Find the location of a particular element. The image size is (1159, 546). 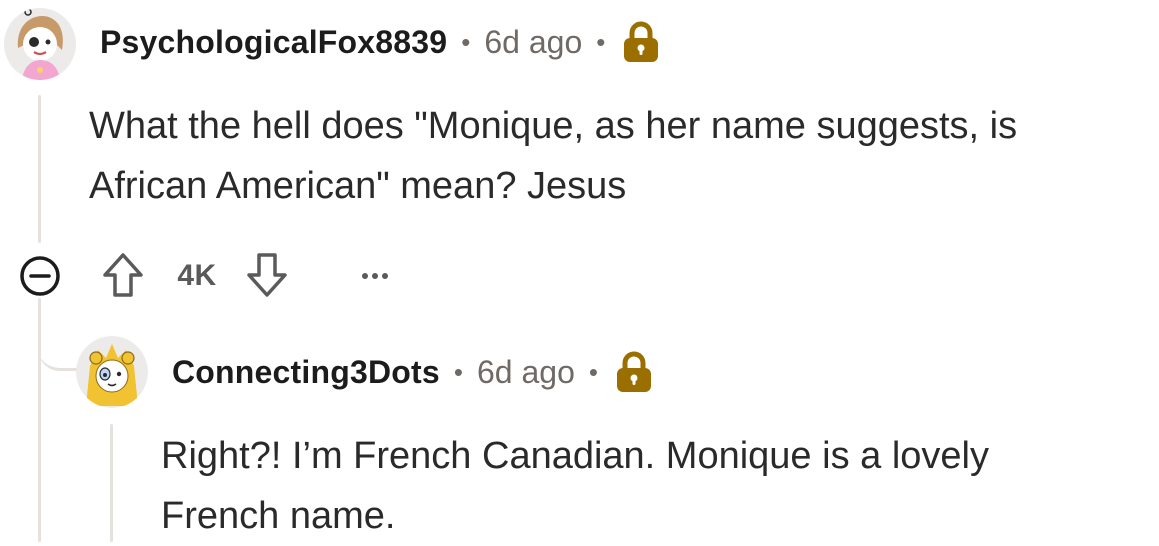

more-options-button is located at coordinates (375, 276).